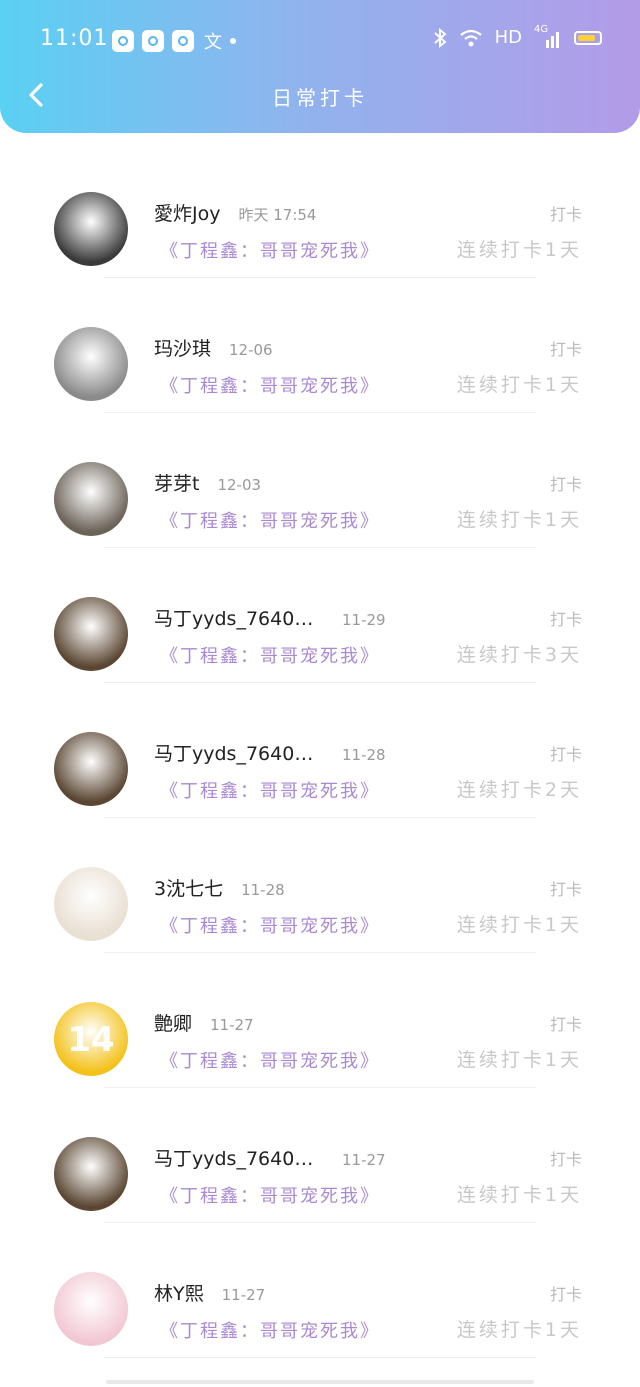 This screenshot has width=640, height=1387. I want to click on checkin-entry: 愛炸Joy 昨天 17:54 打卡《丁程鑫：哥哥宠死我》 连续打卡1天, so click(320, 210).